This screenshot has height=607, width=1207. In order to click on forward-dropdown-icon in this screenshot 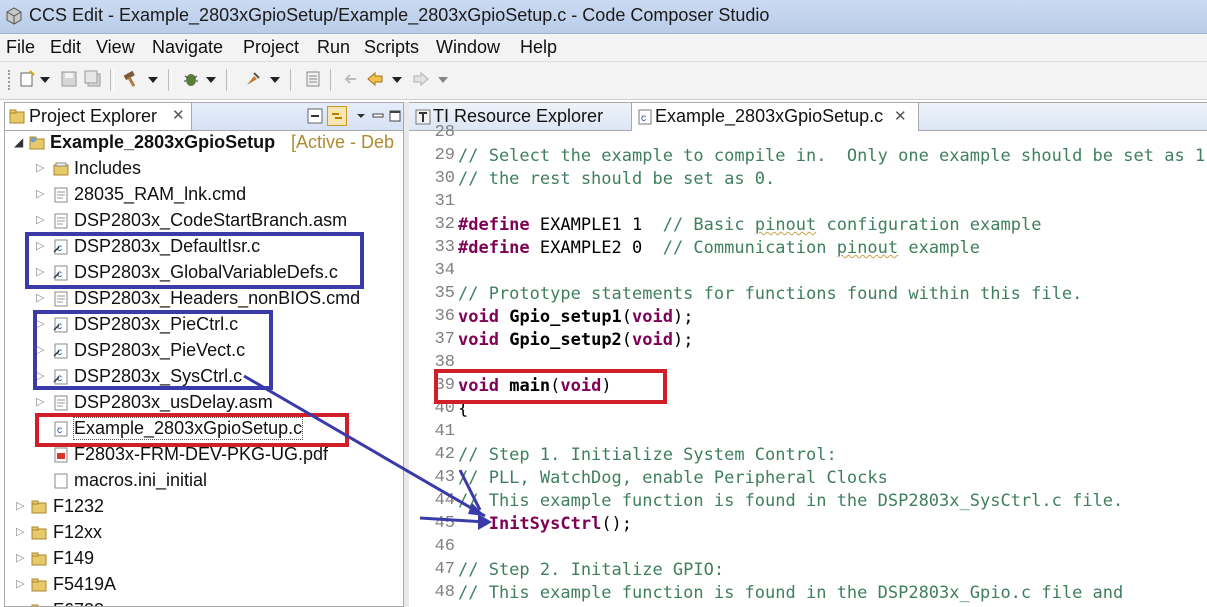, I will do `click(443, 80)`.